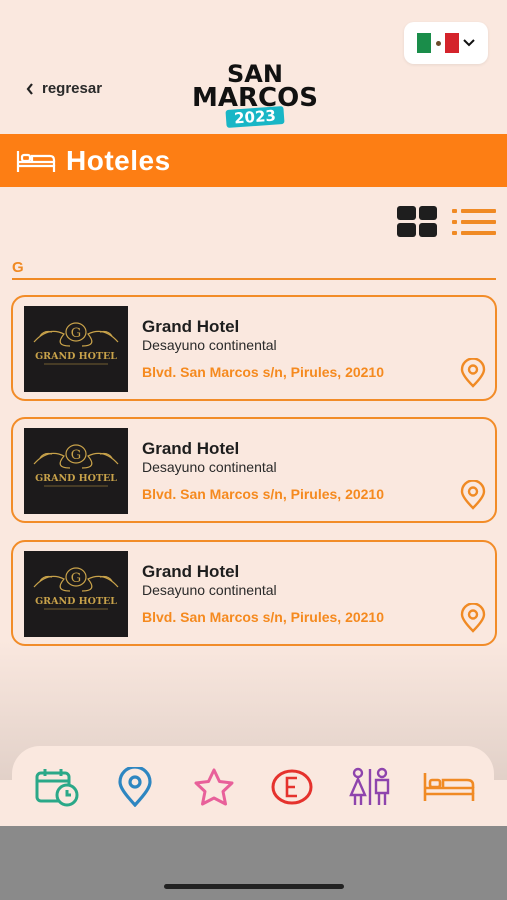  What do you see at coordinates (253, 160) in the screenshot?
I see `section-header: Hoteles` at bounding box center [253, 160].